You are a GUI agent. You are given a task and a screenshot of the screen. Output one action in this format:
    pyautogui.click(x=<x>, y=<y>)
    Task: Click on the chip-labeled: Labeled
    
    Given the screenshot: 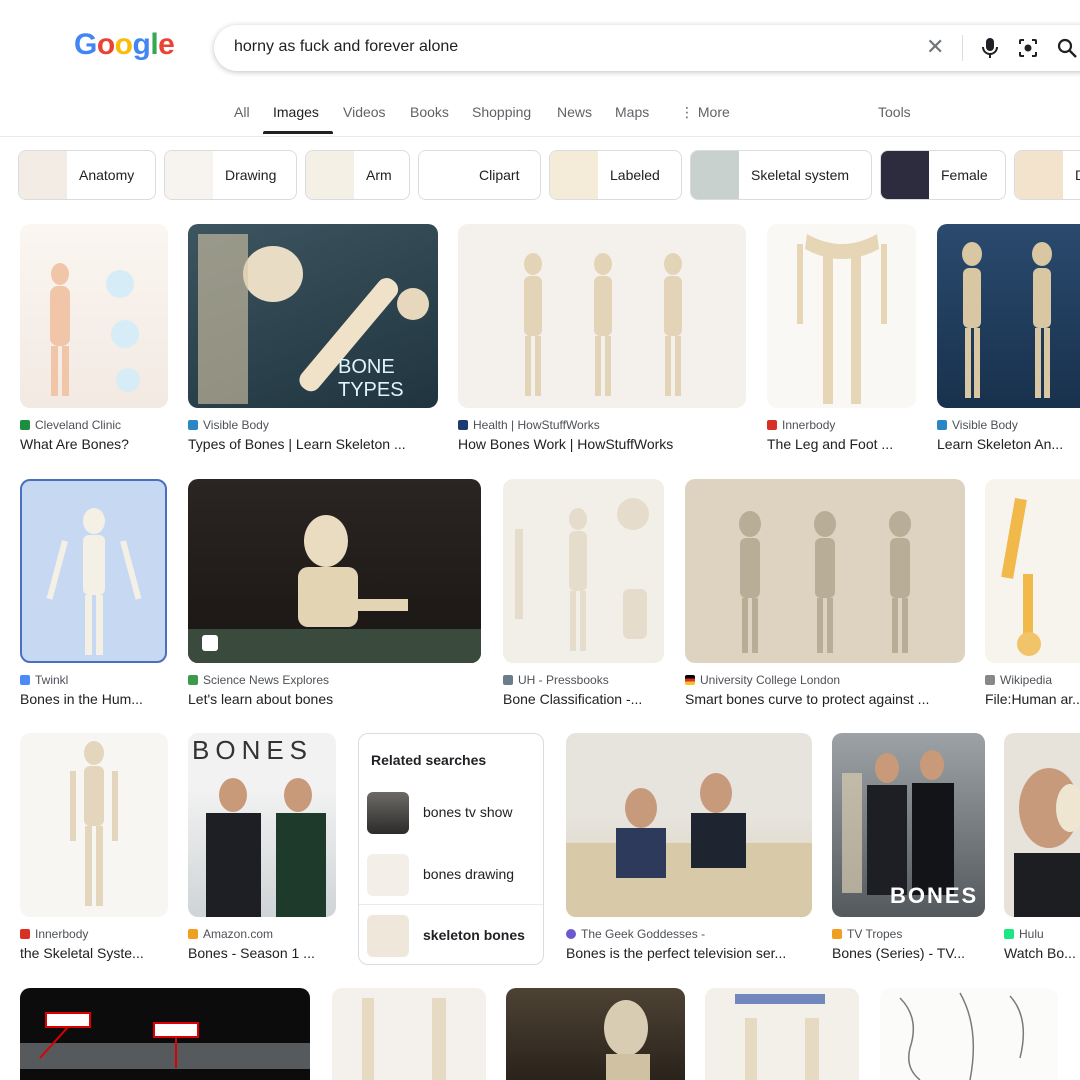 What is the action you would take?
    pyautogui.click(x=615, y=175)
    